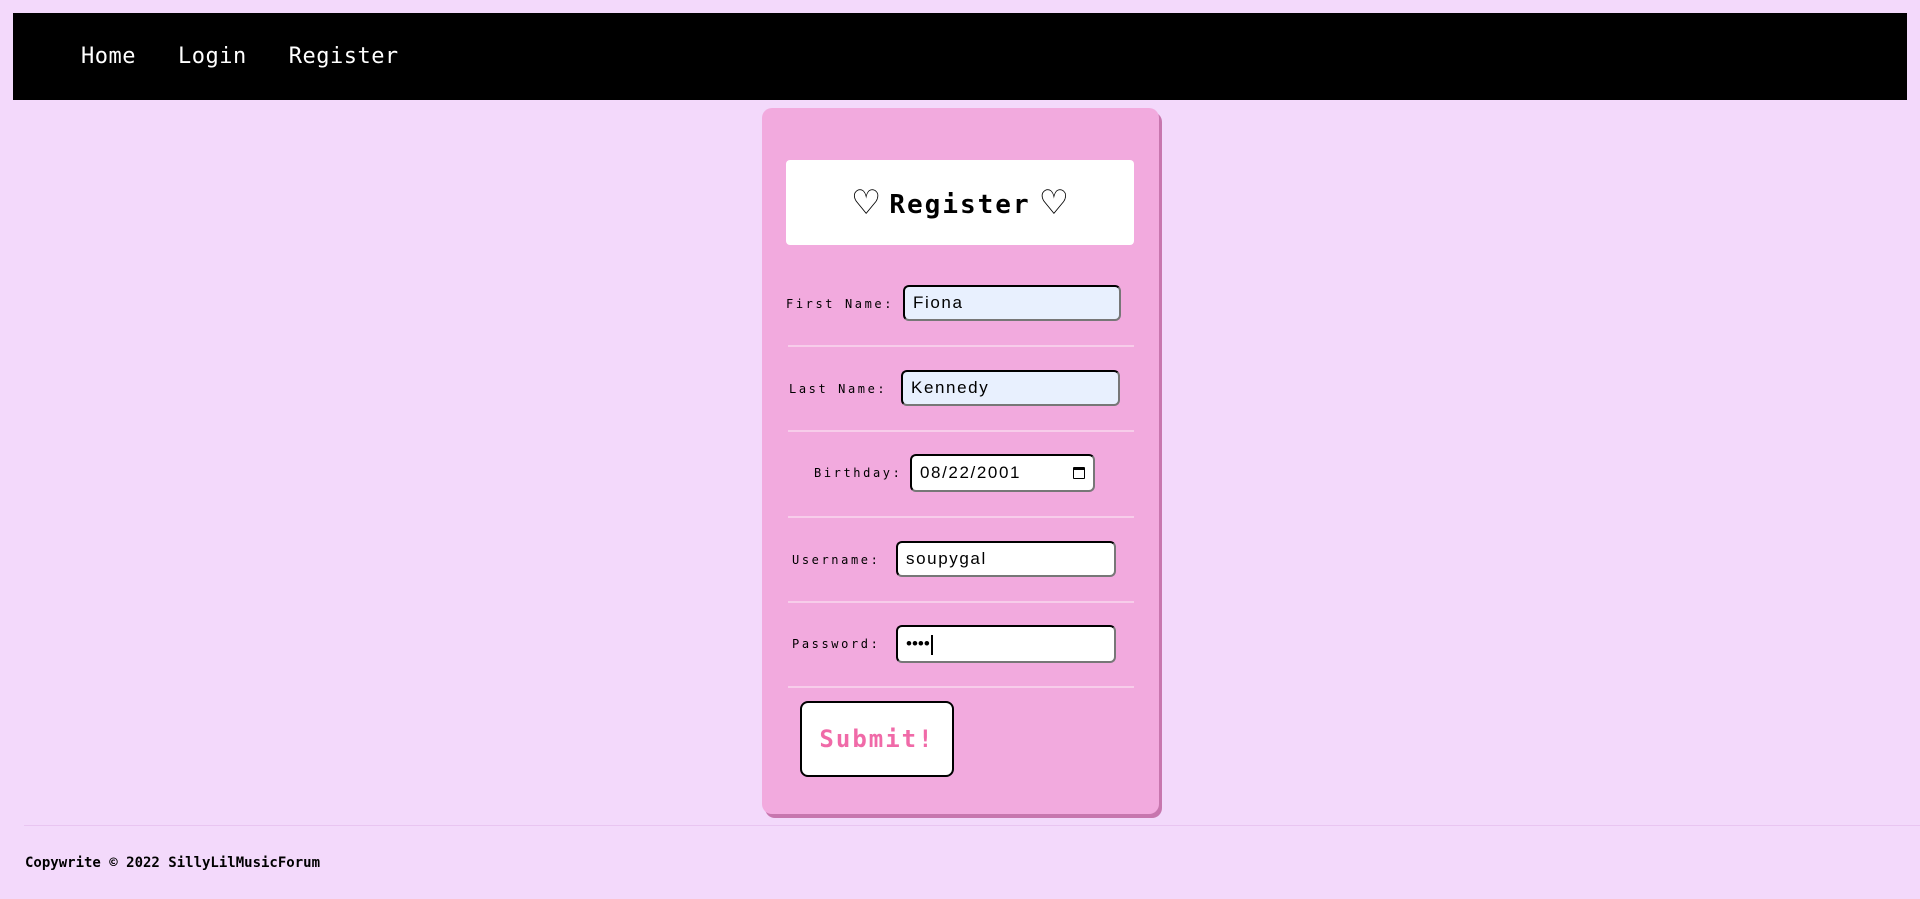 The width and height of the screenshot is (1920, 899). Describe the element at coordinates (1010, 388) in the screenshot. I see `last-name-field` at that location.